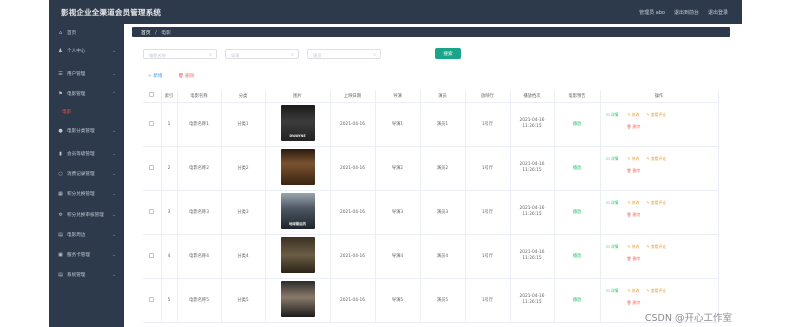 This screenshot has width=789, height=327. Describe the element at coordinates (86, 51) in the screenshot. I see `sidebar-item-personal-center: ♟ 个人中心 ⌄` at that location.